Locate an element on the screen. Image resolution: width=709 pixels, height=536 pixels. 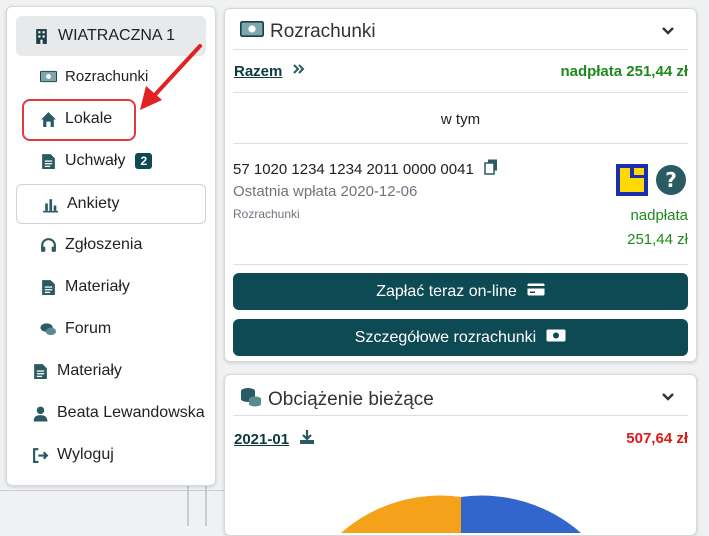
pie-chart is located at coordinates (461, 514).